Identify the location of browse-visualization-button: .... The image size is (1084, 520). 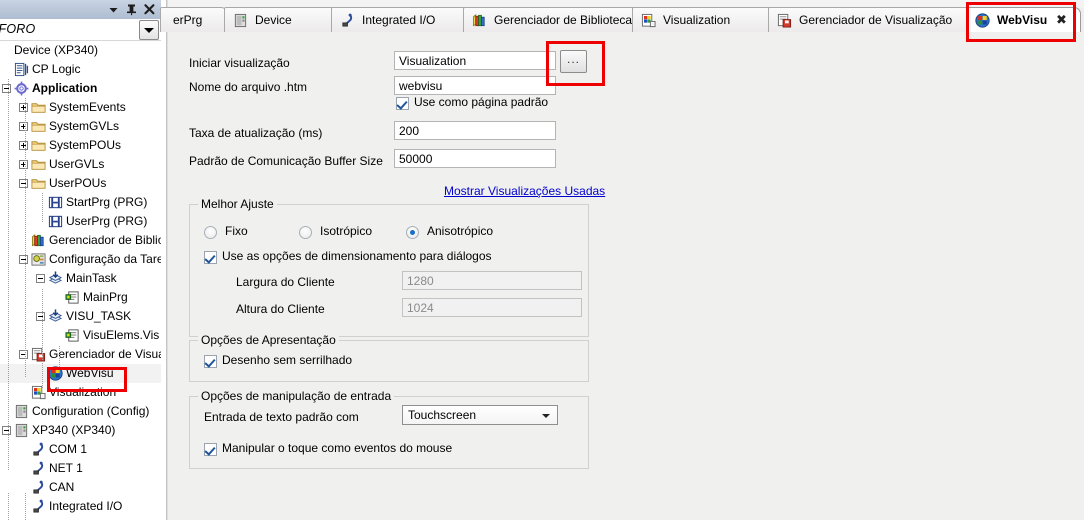
(573, 61).